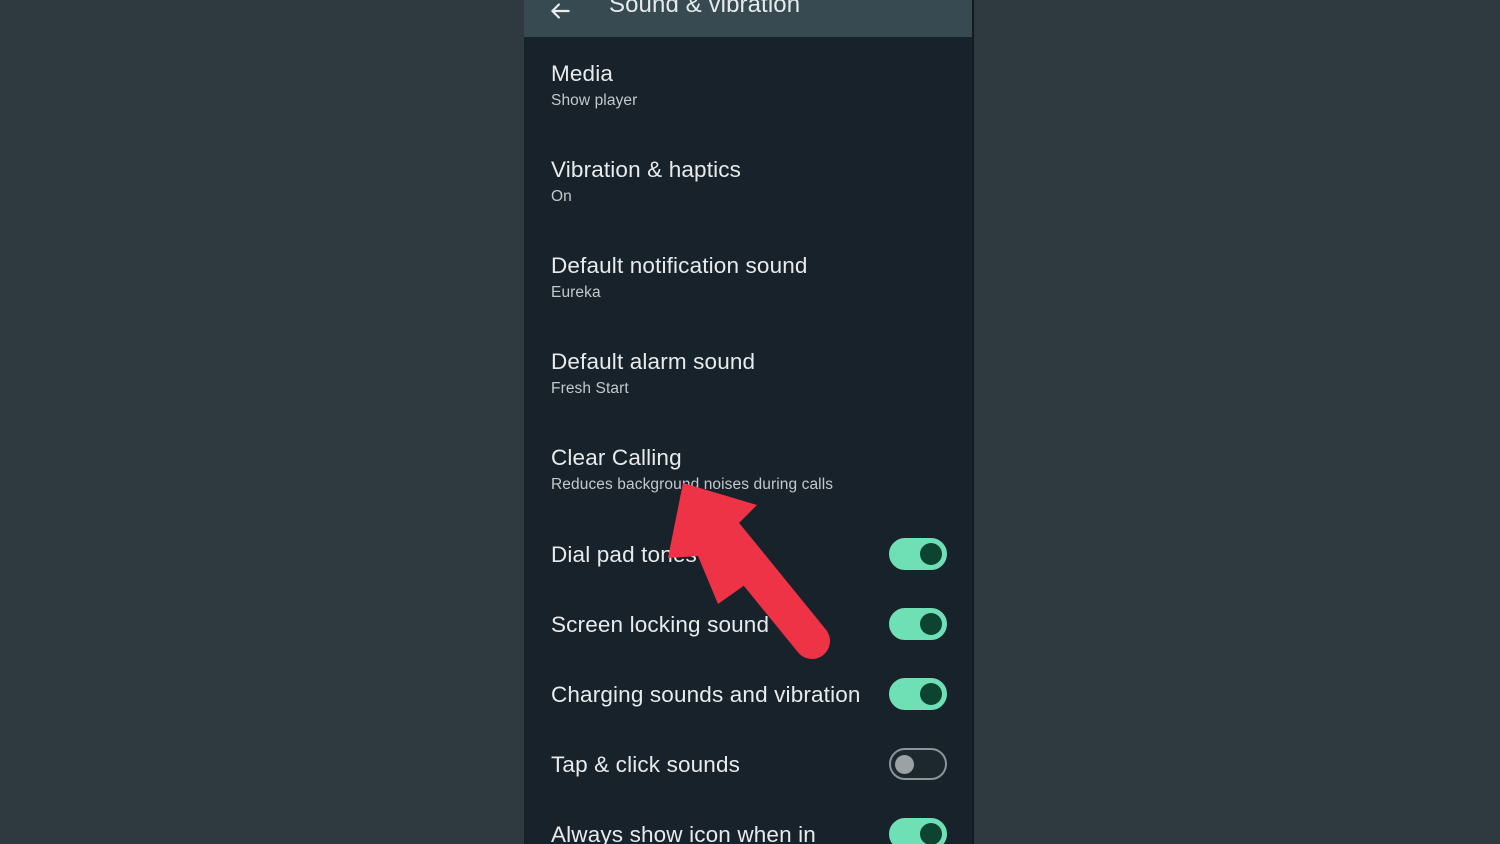 The image size is (1500, 844). I want to click on setting-tap-and-click-sounds: Tap & click sounds, so click(749, 764).